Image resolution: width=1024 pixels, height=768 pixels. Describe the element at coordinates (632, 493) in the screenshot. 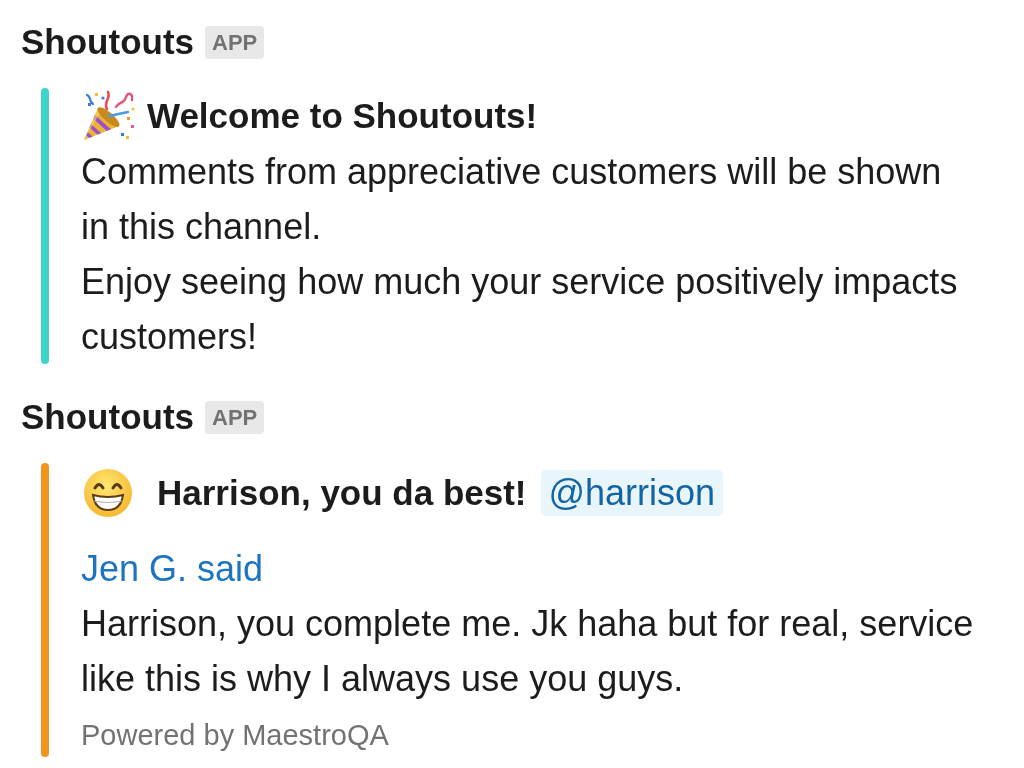

I see `mention-link: @harrison` at that location.